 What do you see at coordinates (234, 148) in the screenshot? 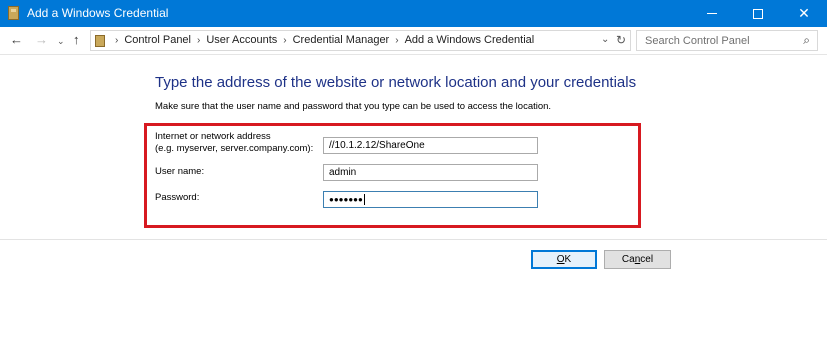
I see `network-address-label-line2: (e.g. myserver, server.company.com):` at bounding box center [234, 148].